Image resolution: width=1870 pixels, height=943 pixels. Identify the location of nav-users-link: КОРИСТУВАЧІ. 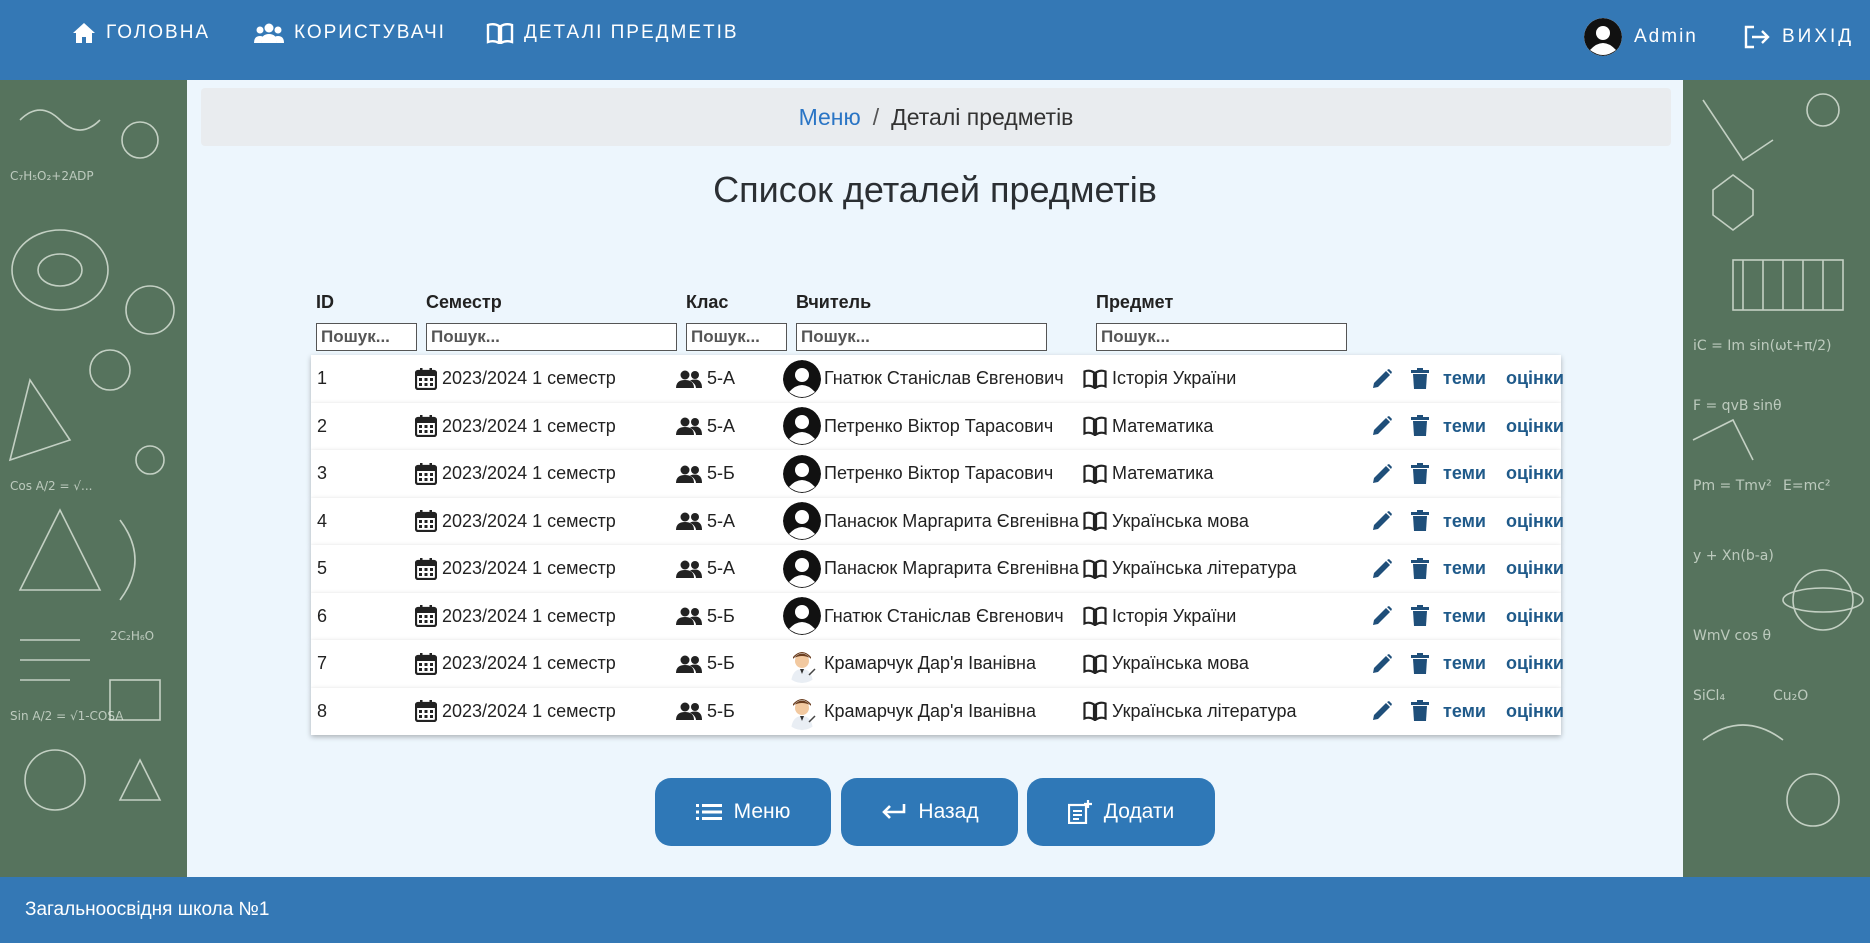
(350, 33).